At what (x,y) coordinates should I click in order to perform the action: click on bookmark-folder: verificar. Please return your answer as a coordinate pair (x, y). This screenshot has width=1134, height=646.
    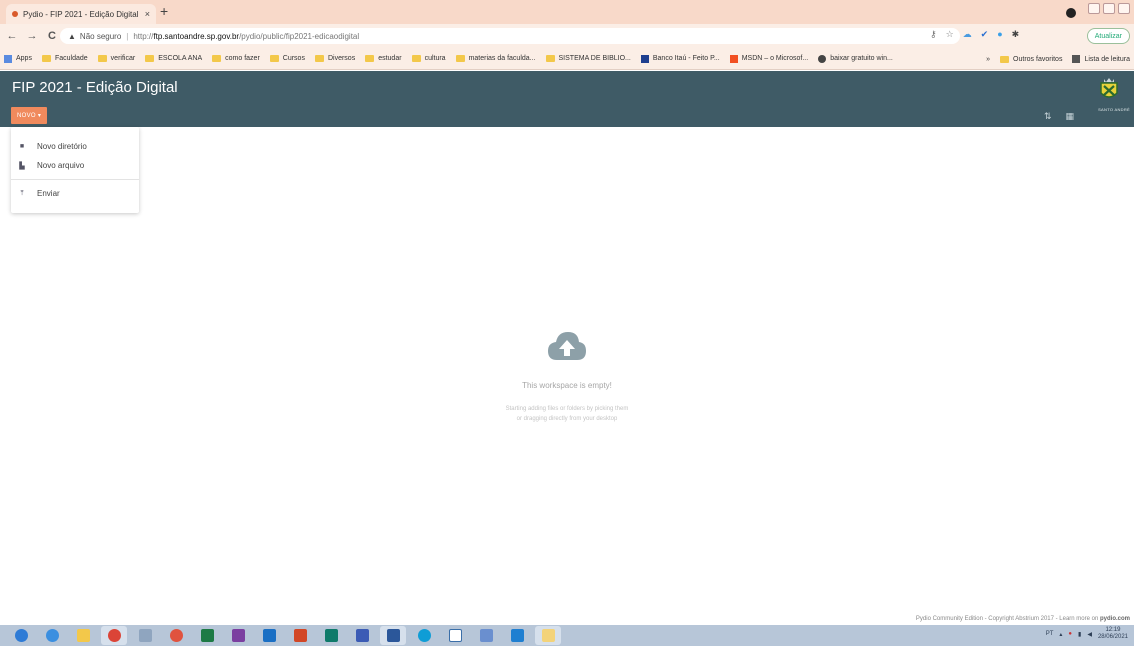
    Looking at the image, I should click on (116, 58).